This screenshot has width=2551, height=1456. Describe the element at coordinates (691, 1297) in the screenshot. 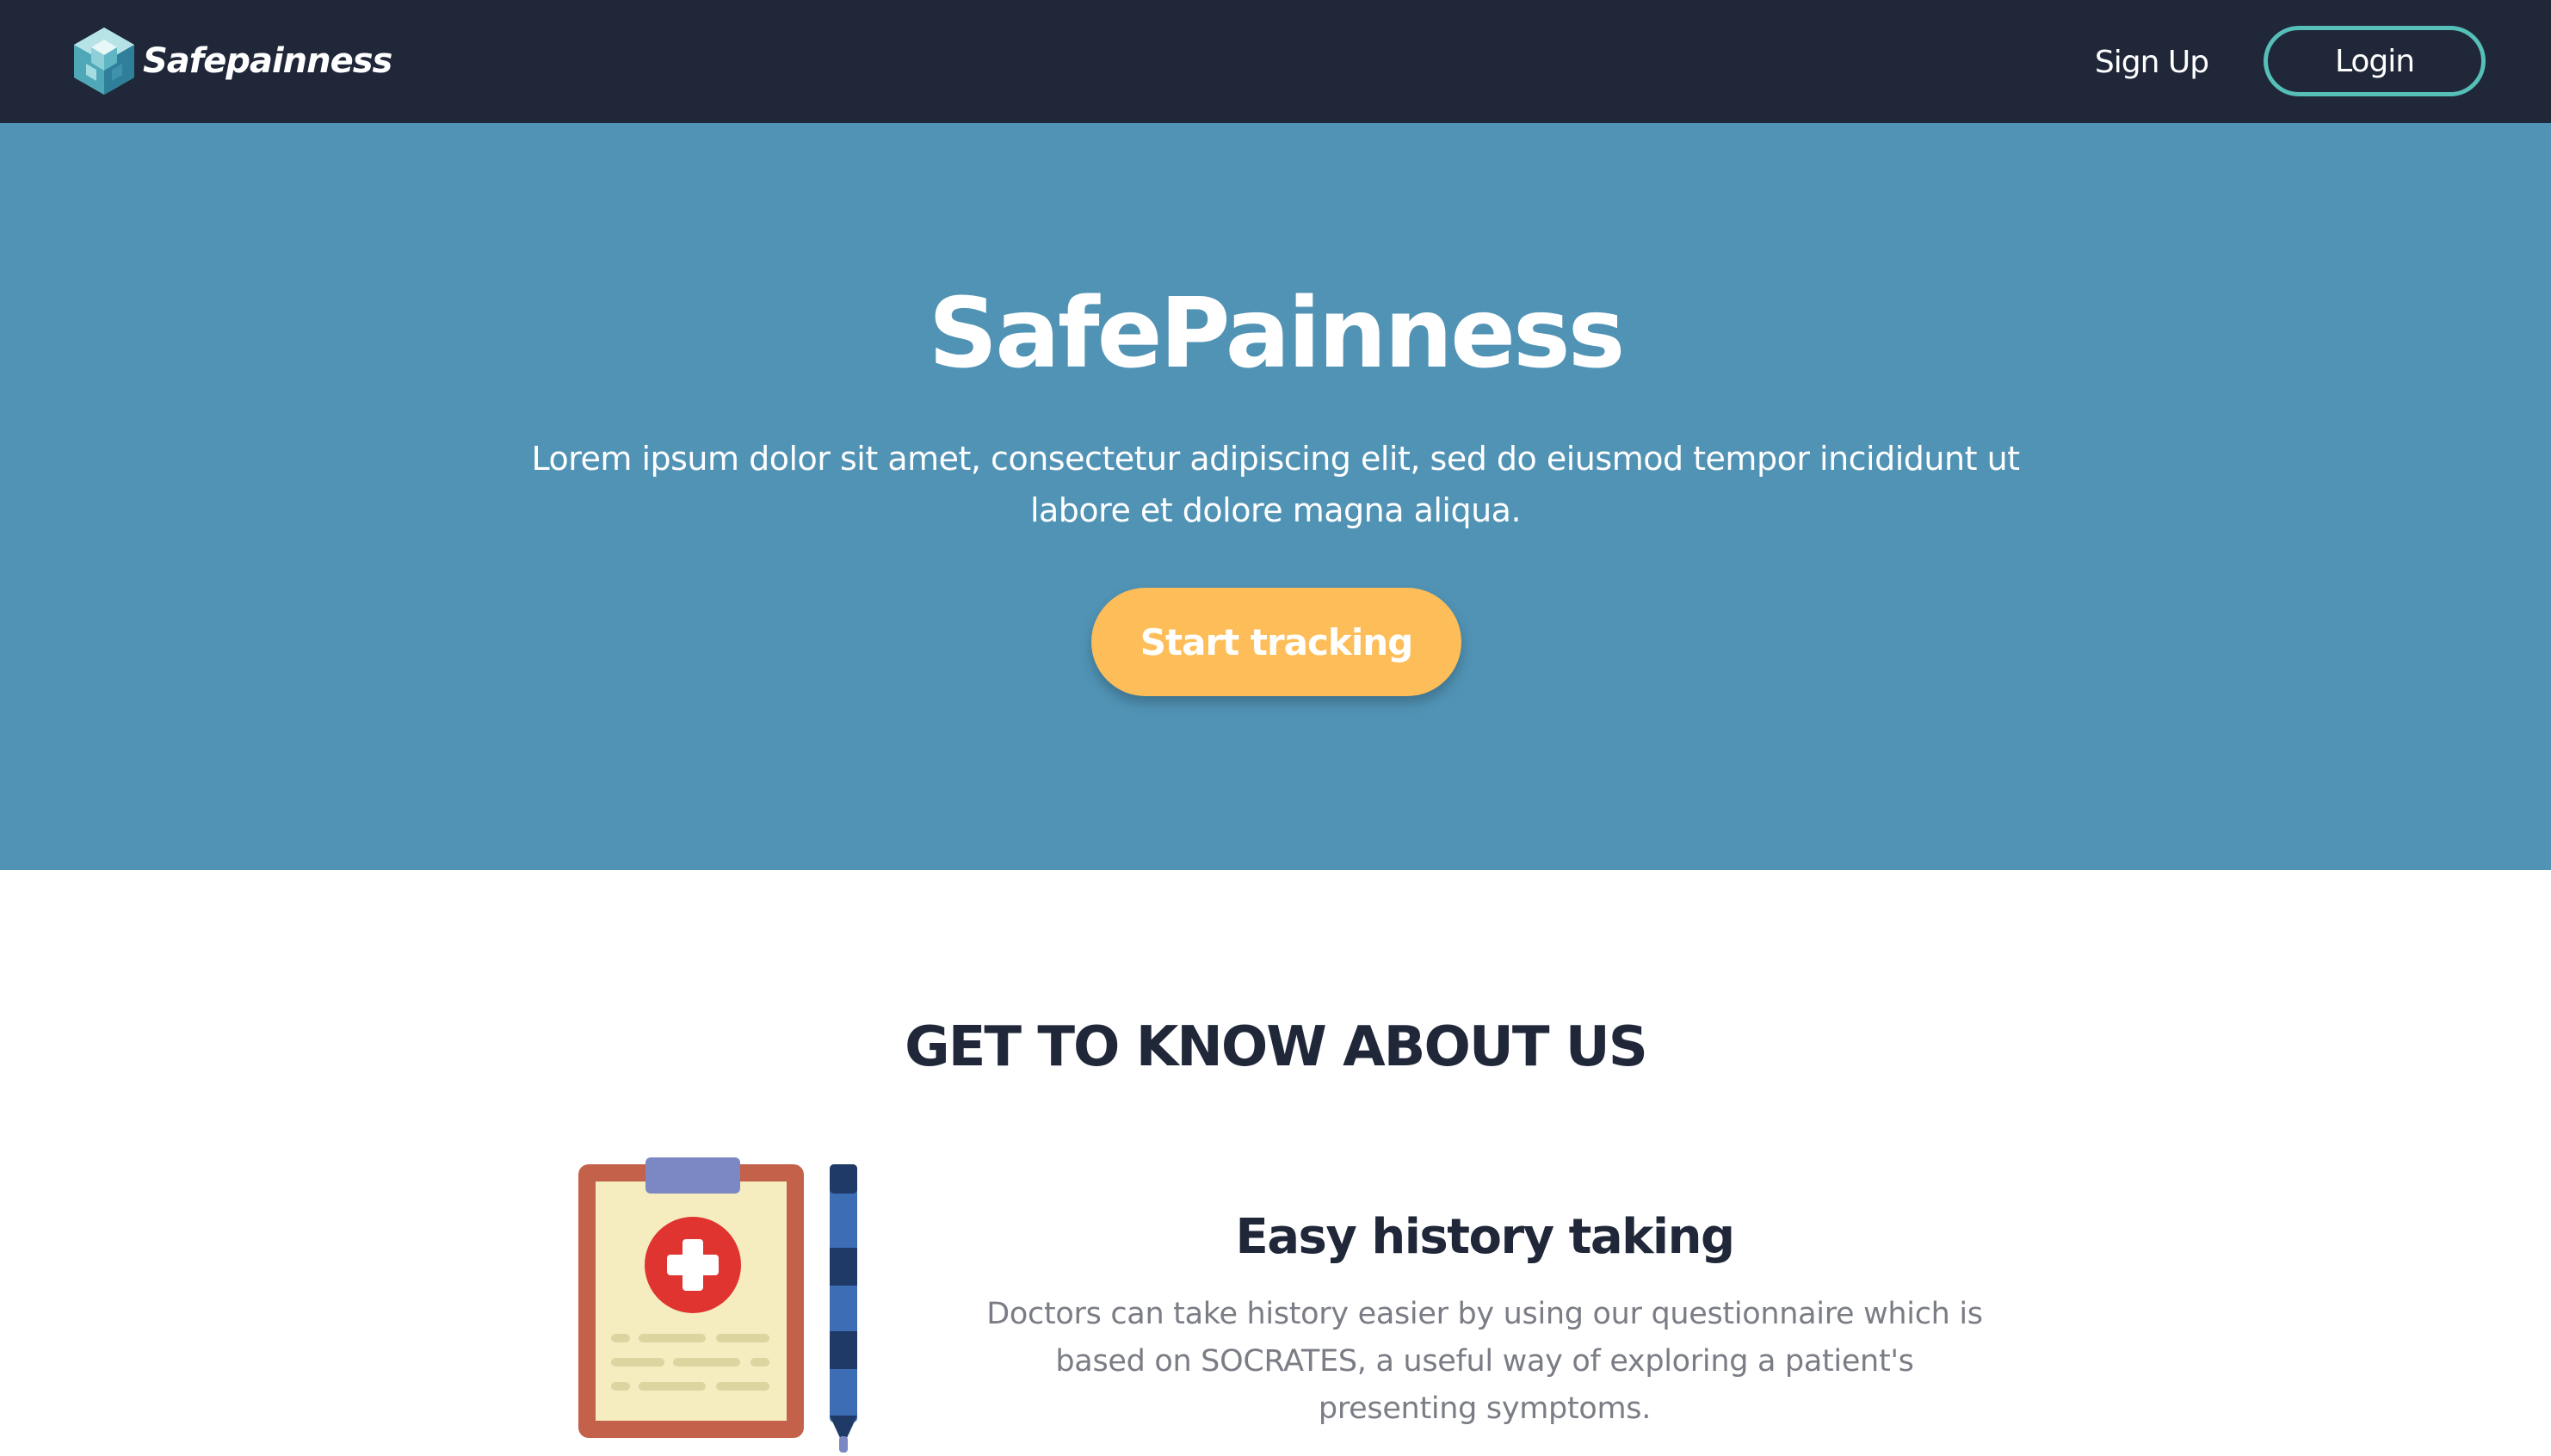

I see `clipboard-medical-icon` at that location.